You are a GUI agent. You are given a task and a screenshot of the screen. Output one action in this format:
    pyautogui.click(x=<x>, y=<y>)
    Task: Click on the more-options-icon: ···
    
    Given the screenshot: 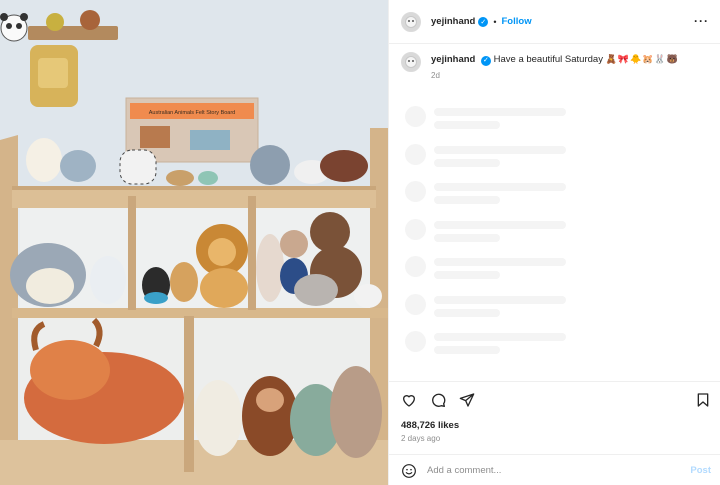 What is the action you would take?
    pyautogui.click(x=701, y=21)
    